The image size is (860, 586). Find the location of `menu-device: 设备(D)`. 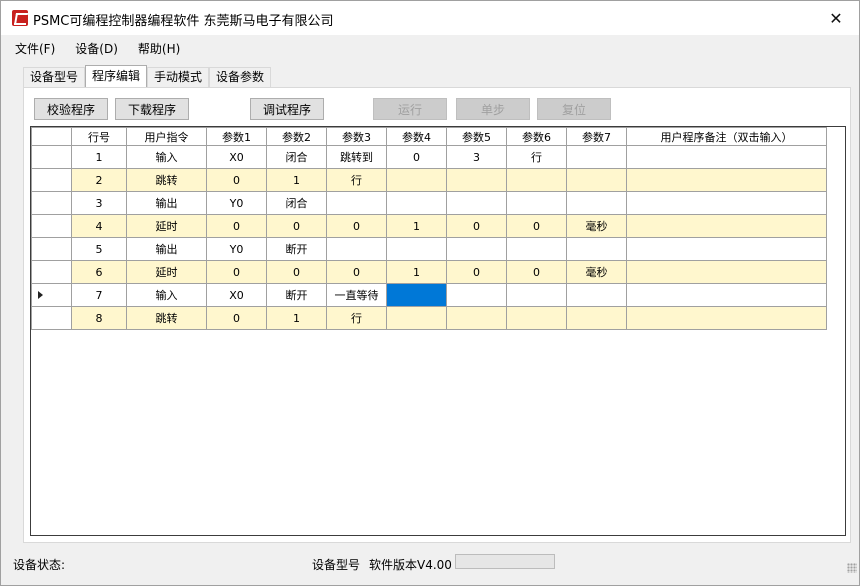

menu-device: 设备(D) is located at coordinates (96, 48).